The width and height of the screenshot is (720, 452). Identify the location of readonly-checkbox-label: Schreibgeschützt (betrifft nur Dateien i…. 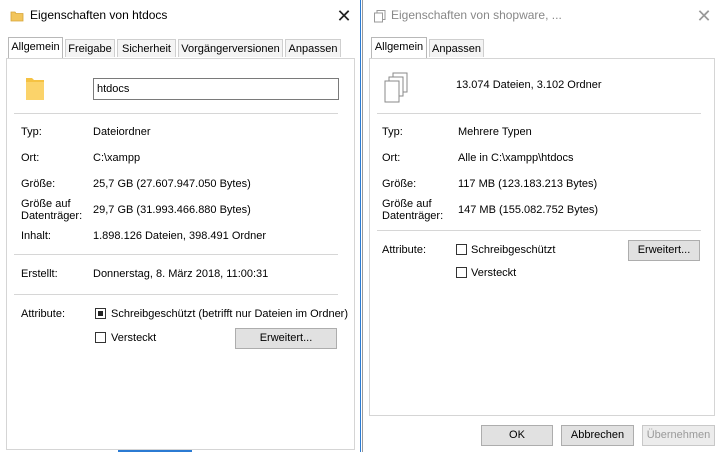
(229, 314).